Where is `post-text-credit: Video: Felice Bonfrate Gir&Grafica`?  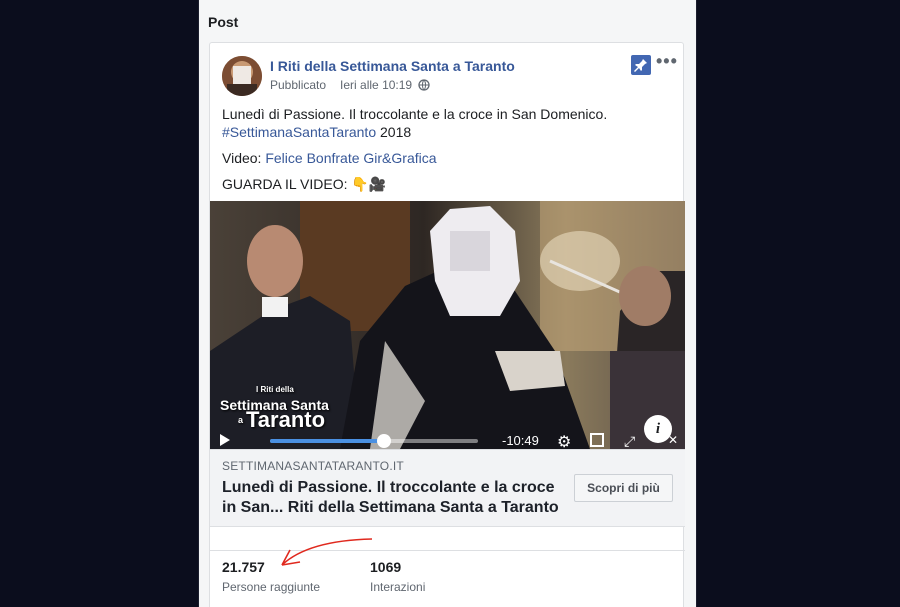 post-text-credit: Video: Felice Bonfrate Gir&Grafica is located at coordinates (329, 158).